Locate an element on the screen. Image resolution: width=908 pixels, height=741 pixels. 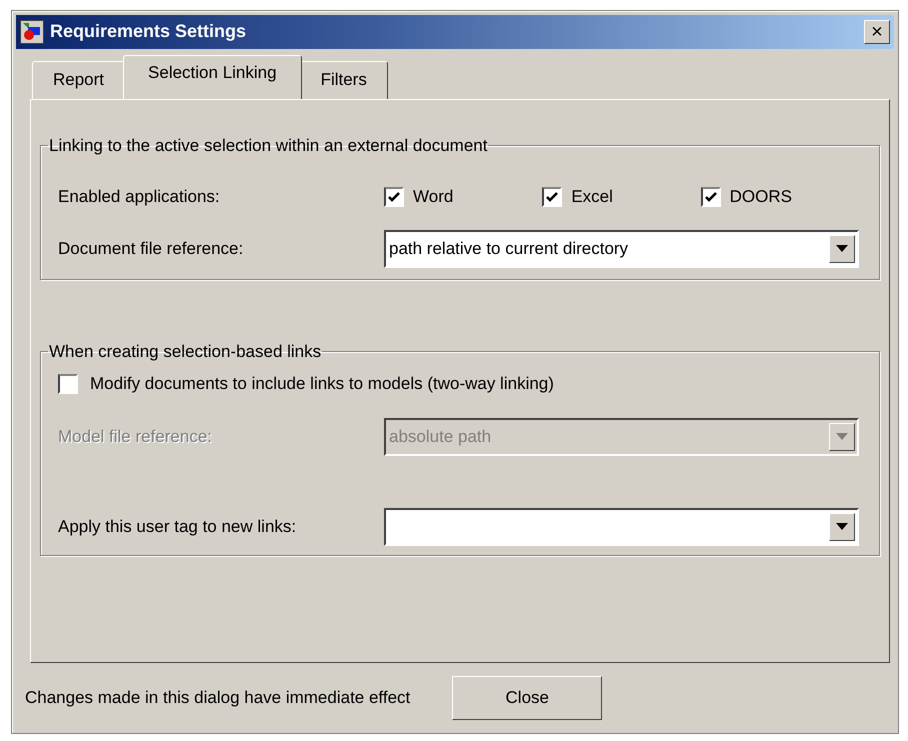
checkbox-label: DOORS is located at coordinates (761, 196).